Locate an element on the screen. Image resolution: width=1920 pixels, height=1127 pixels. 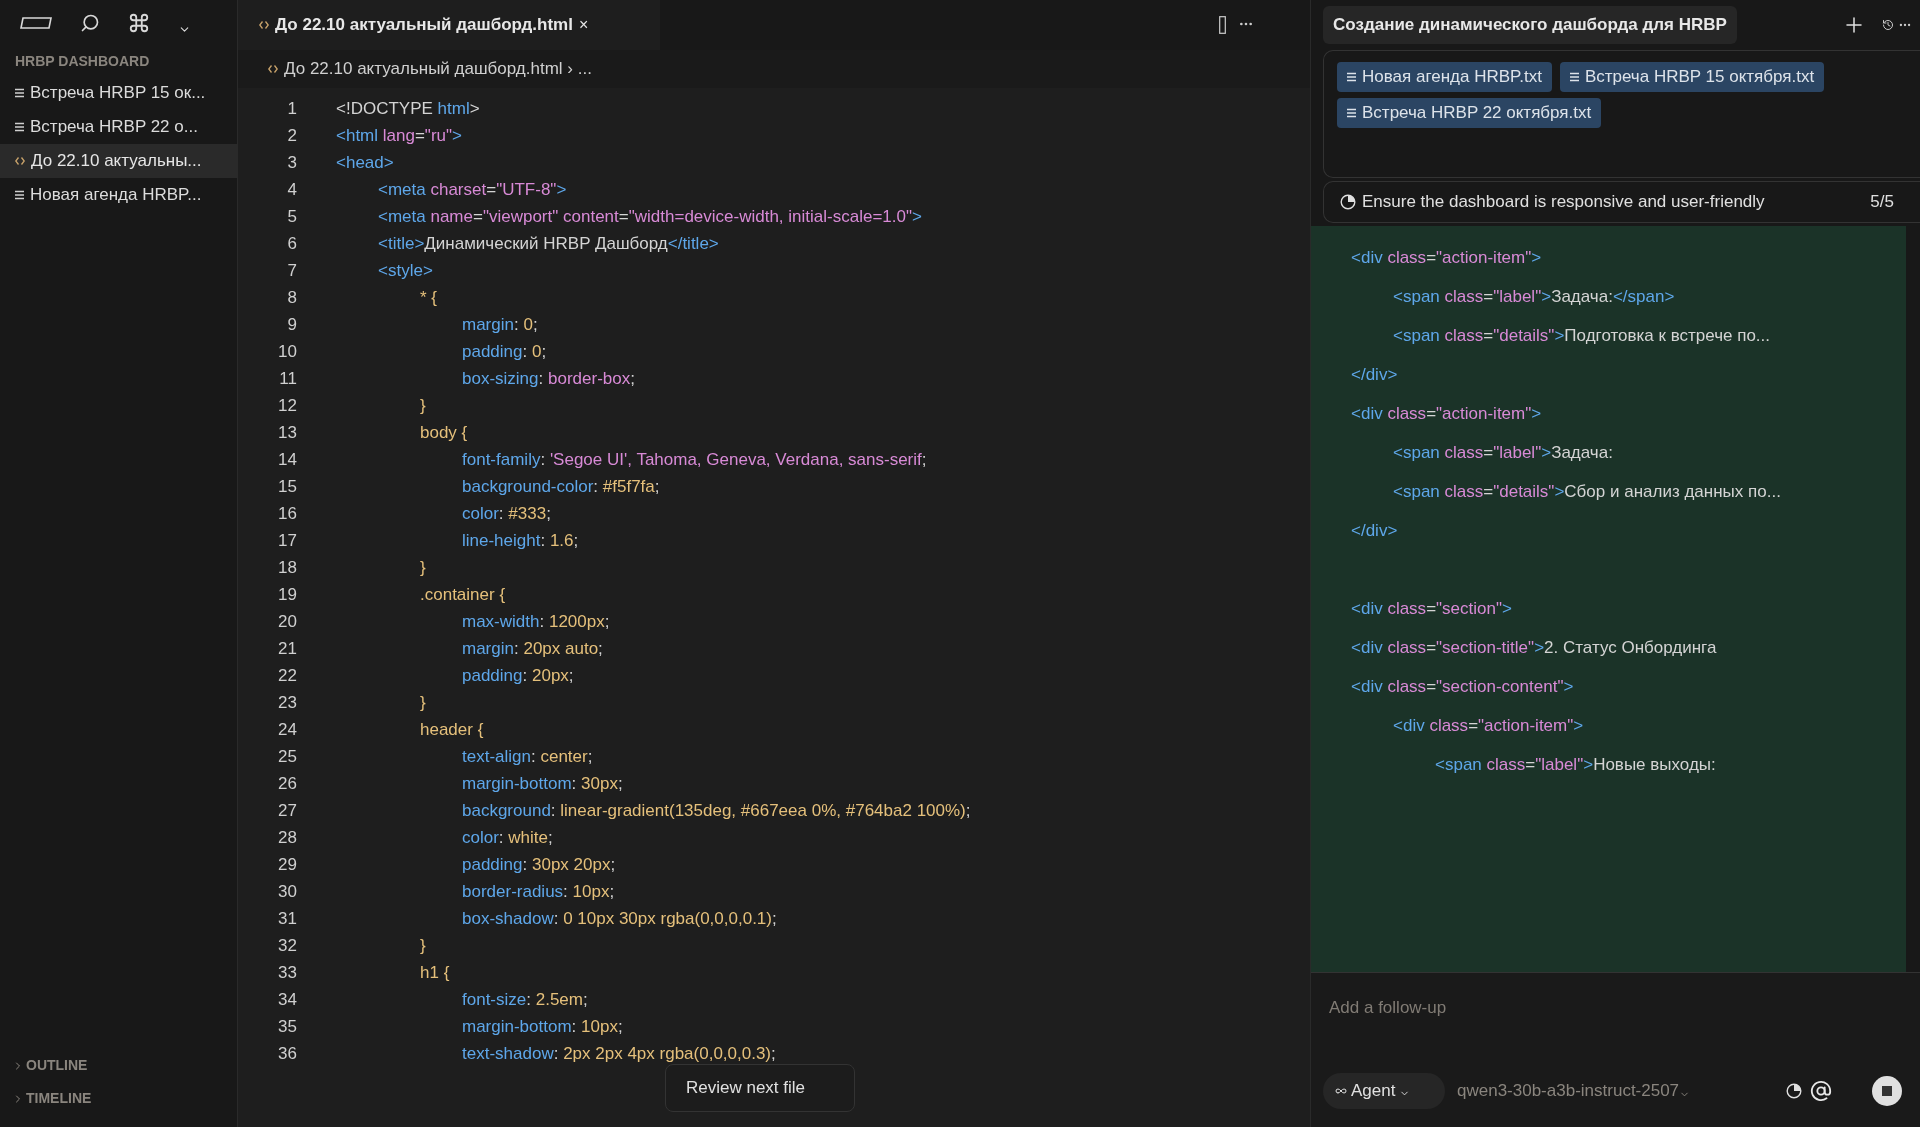
code-line: padding: 20px; is located at coordinates (518, 675).